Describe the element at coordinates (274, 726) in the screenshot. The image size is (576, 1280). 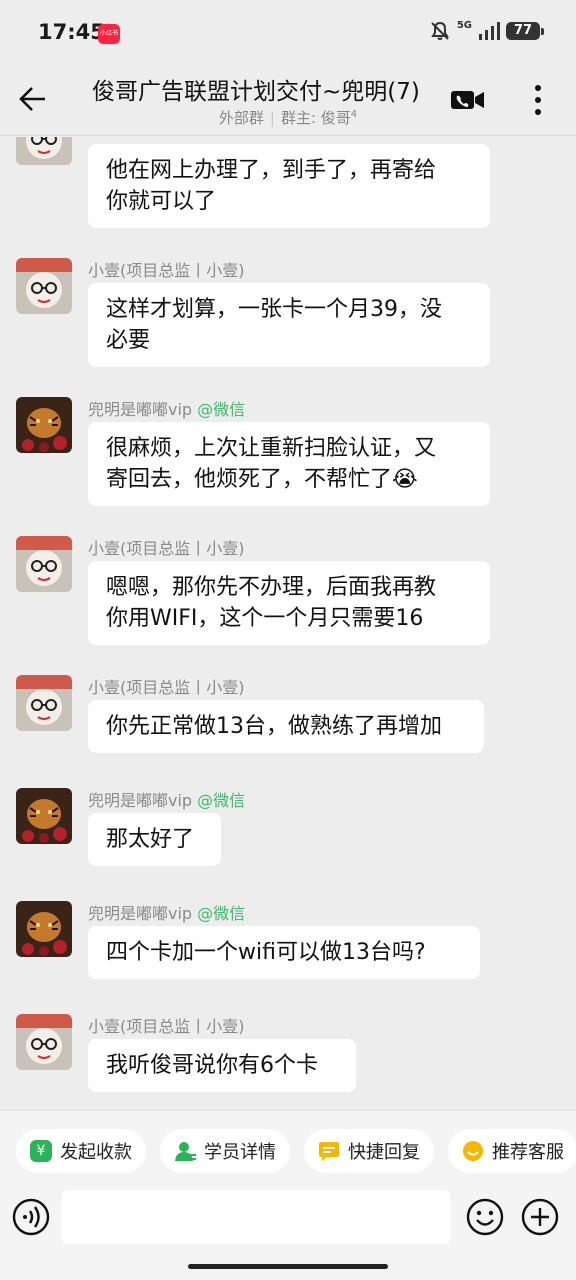
I see `message-line: 你先正常做13台，做熟练了再增加` at that location.